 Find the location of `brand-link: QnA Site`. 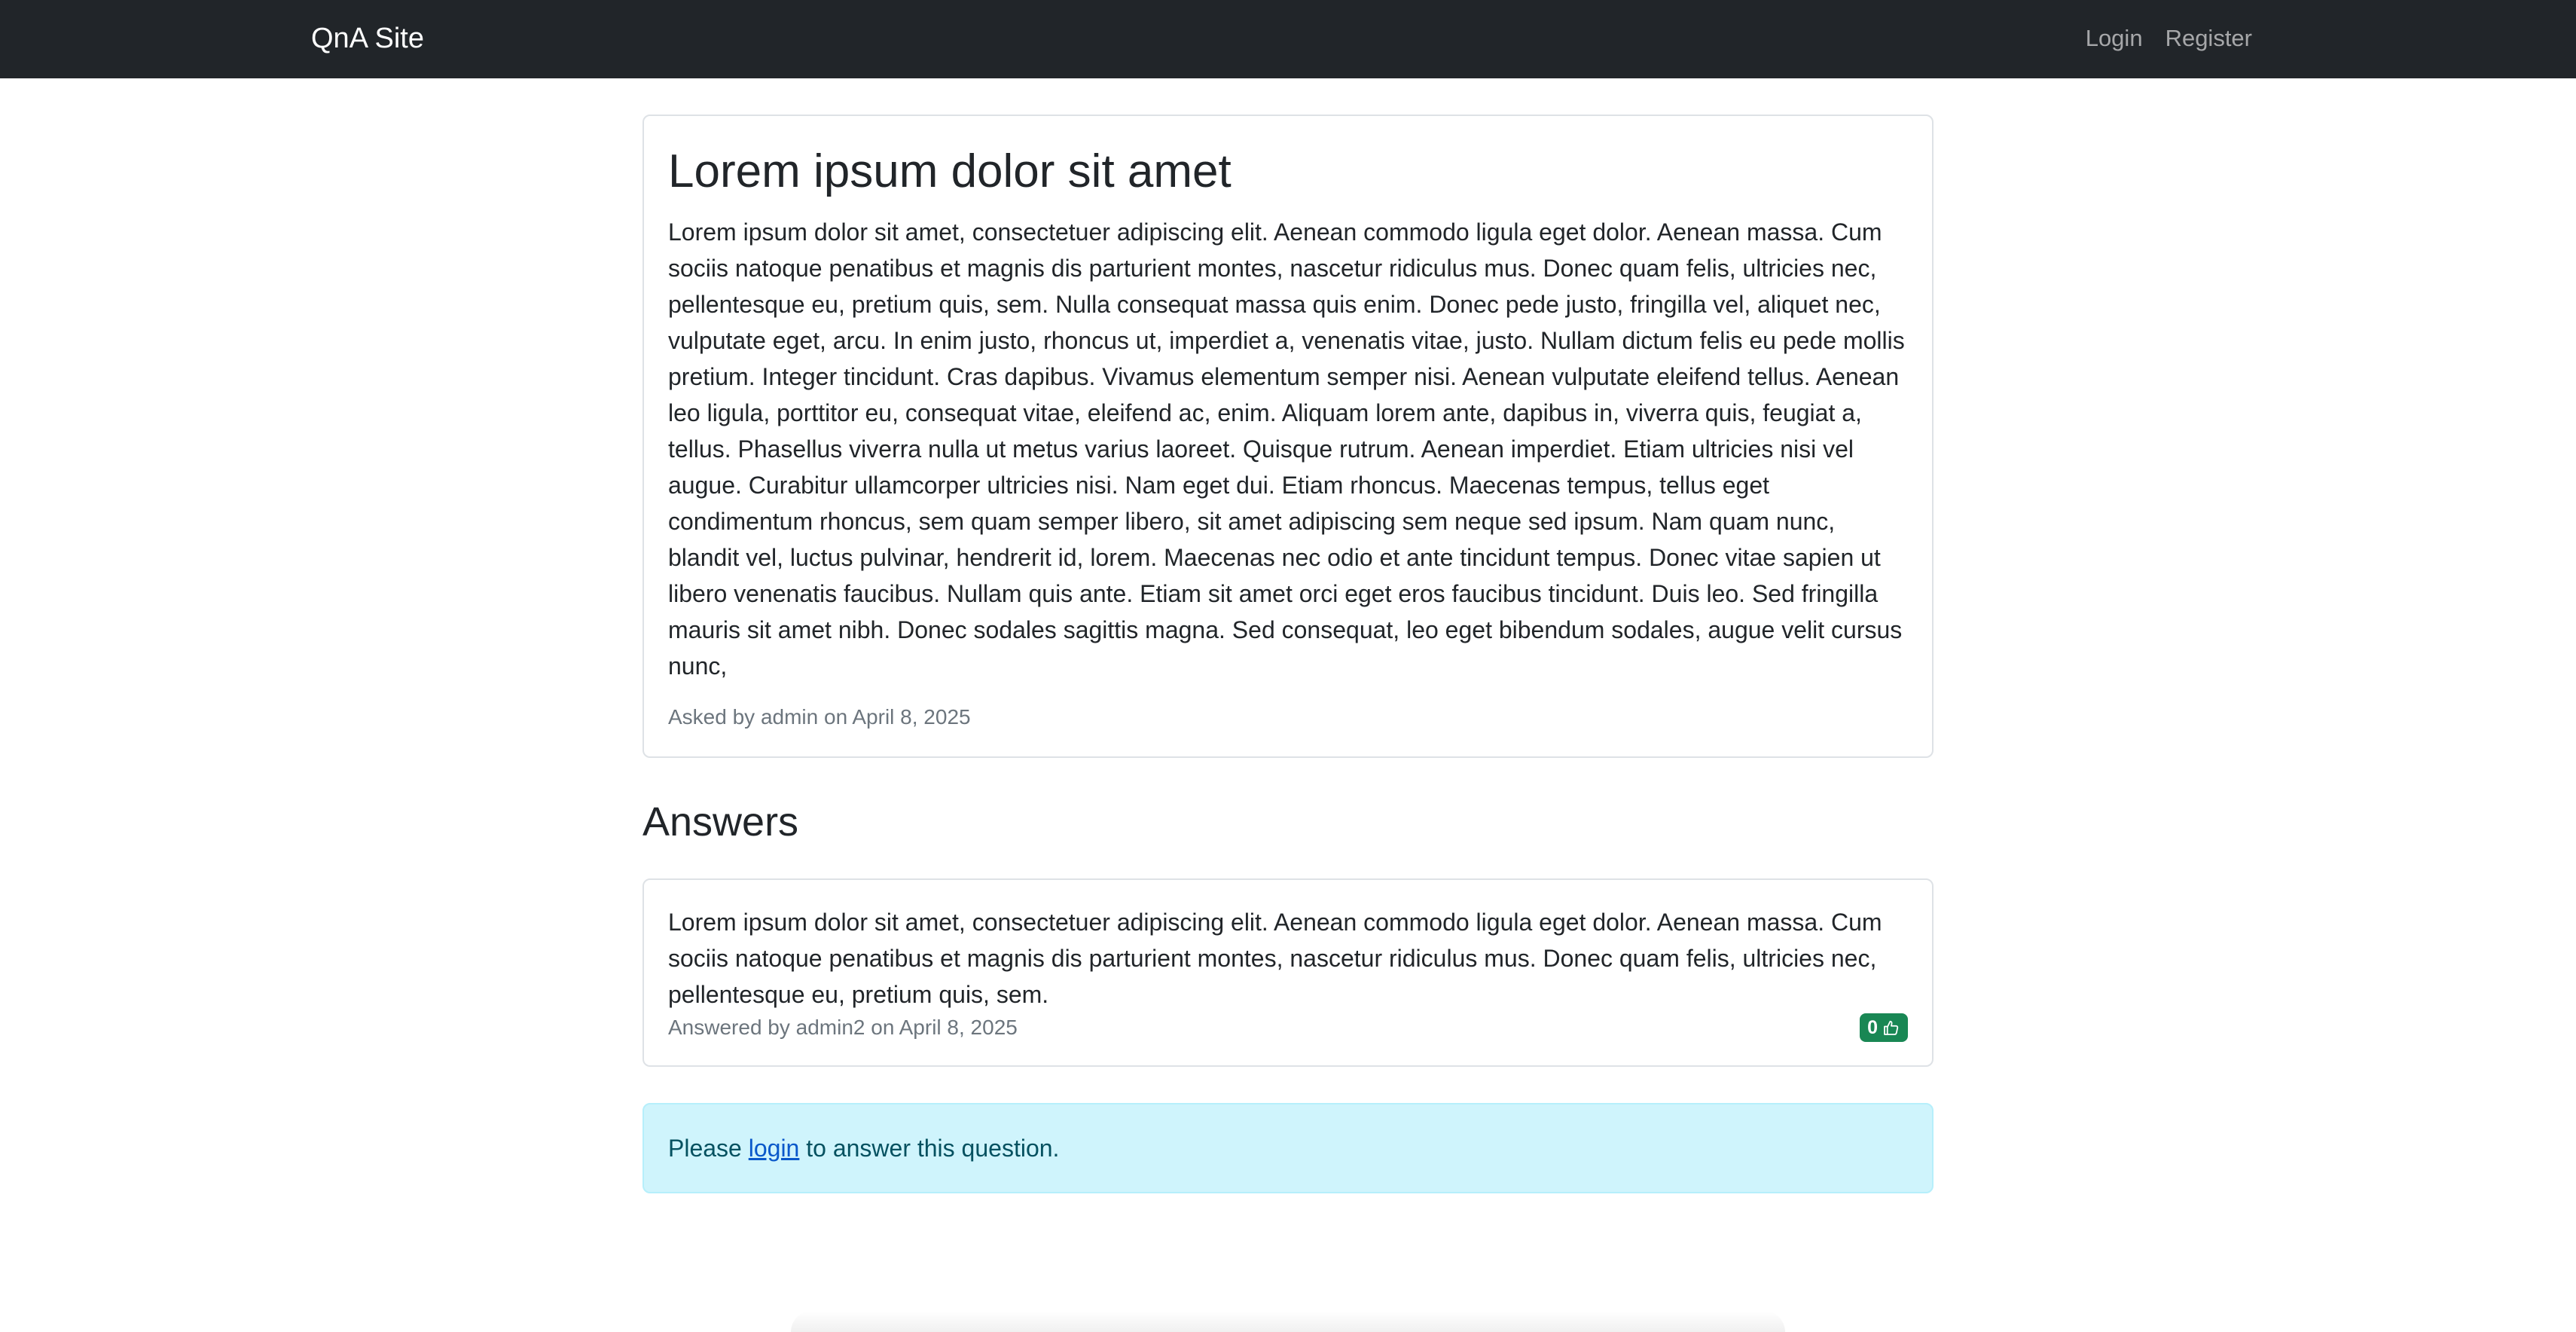

brand-link: QnA Site is located at coordinates (368, 38).